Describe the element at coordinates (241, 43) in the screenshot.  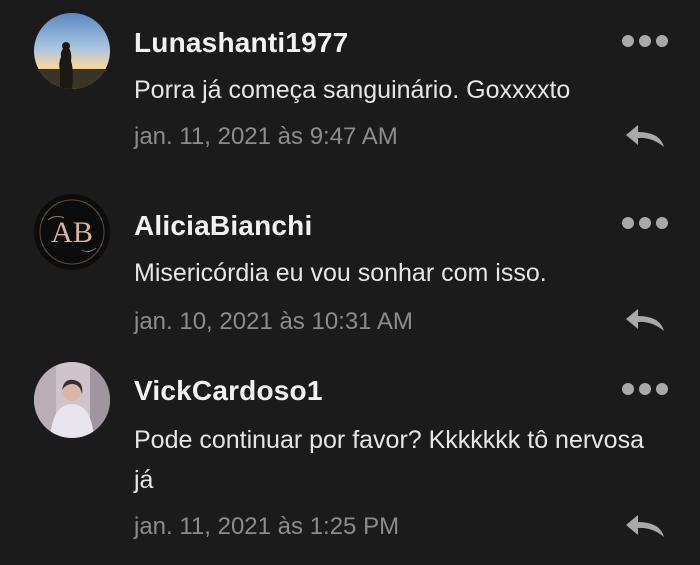
I see `username: Lunashanti1977` at that location.